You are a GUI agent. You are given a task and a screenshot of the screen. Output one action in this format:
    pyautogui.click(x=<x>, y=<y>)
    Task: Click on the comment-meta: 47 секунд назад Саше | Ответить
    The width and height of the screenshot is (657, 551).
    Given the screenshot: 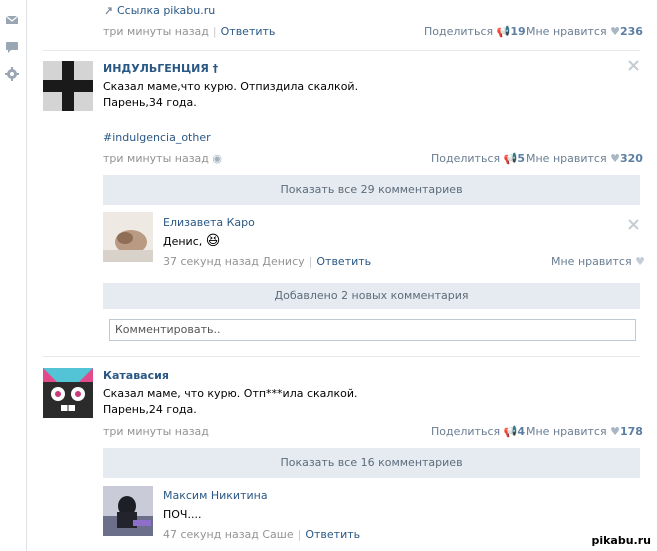 What is the action you would take?
    pyautogui.click(x=262, y=534)
    